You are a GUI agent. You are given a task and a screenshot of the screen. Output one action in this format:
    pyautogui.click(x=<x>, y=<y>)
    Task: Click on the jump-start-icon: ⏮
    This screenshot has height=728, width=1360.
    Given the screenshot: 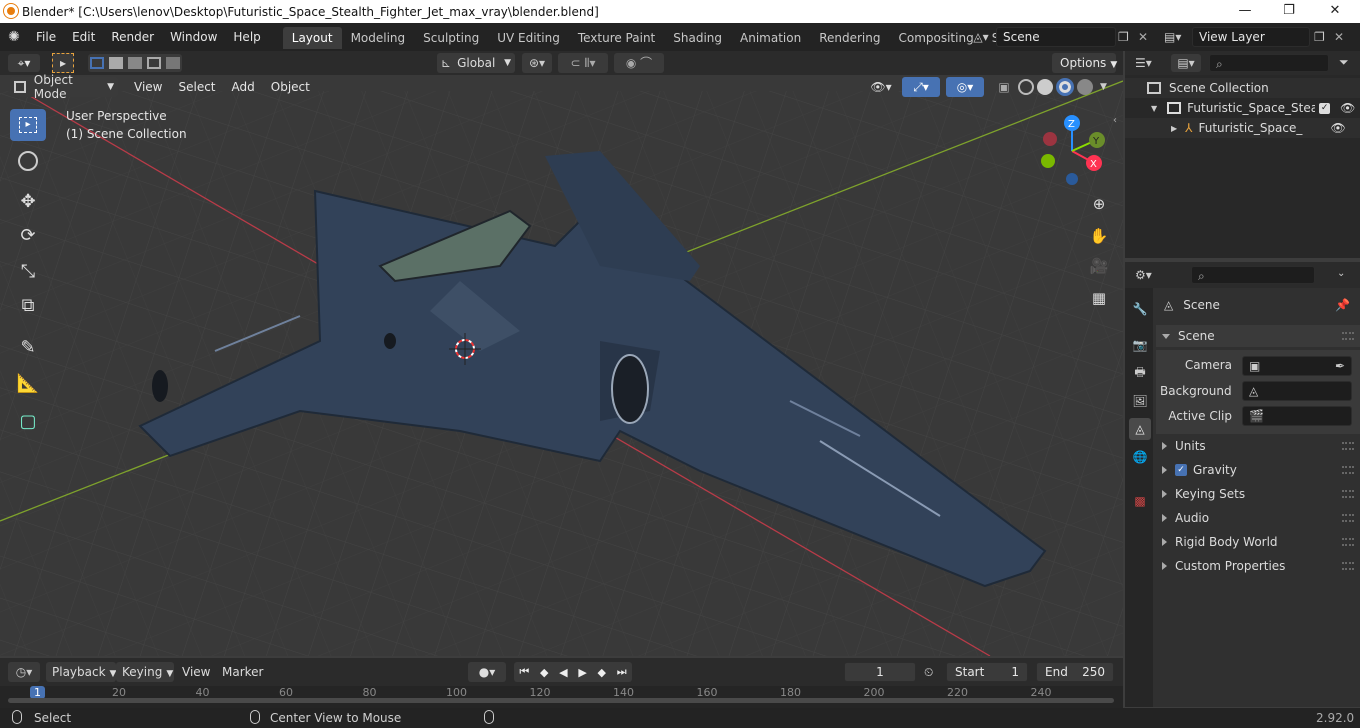 What is the action you would take?
    pyautogui.click(x=524, y=672)
    